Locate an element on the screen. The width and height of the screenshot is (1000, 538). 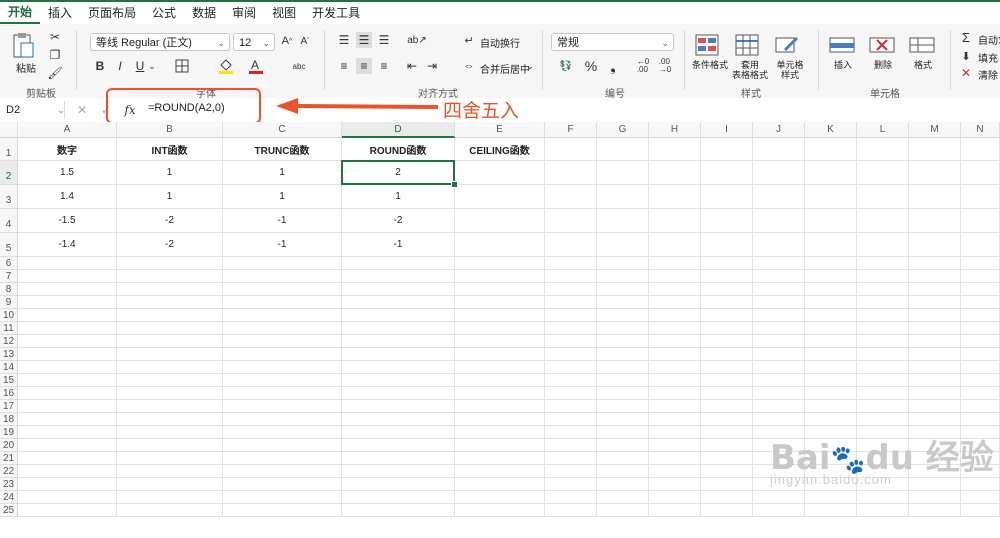
merge-center-icon: ⇔ is located at coordinates (469, 66).